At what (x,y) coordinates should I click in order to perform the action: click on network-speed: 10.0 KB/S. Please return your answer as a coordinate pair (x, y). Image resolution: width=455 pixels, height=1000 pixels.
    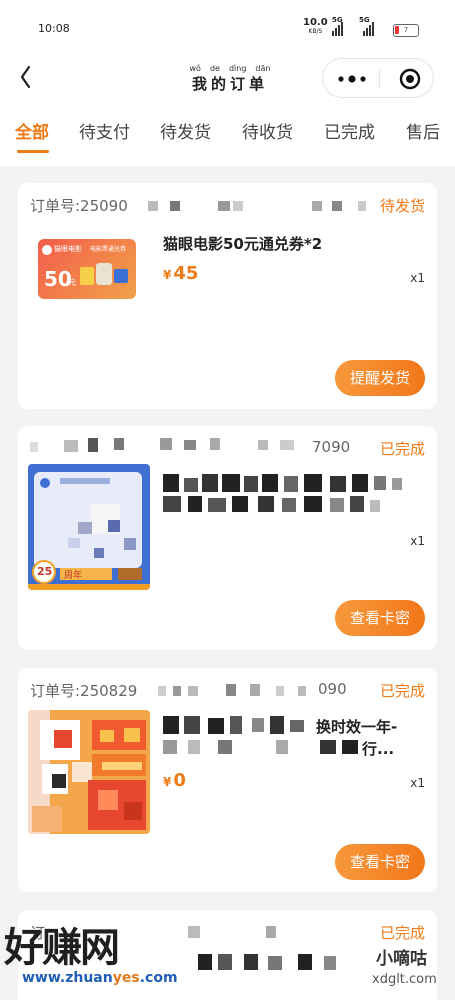
    Looking at the image, I should click on (315, 26).